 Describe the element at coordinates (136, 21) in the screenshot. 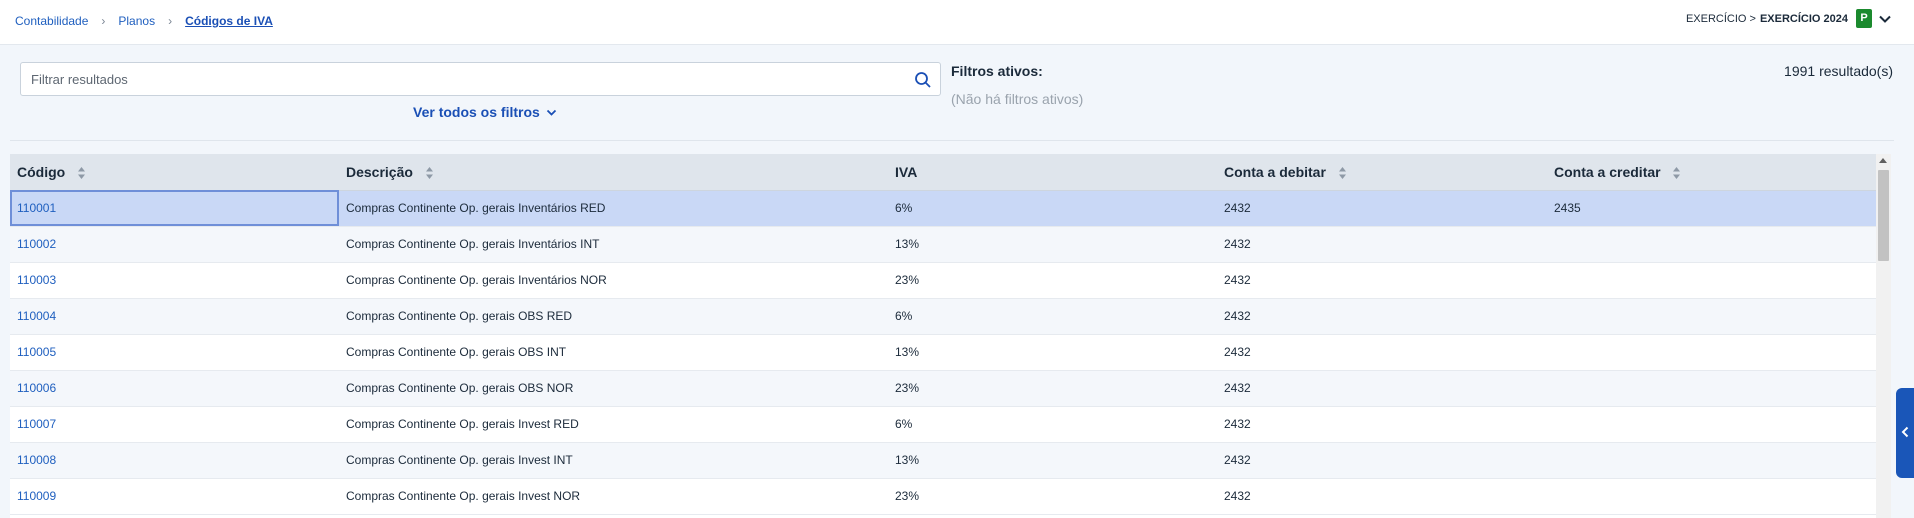

I see `breadcrumb-planos: Planos` at that location.